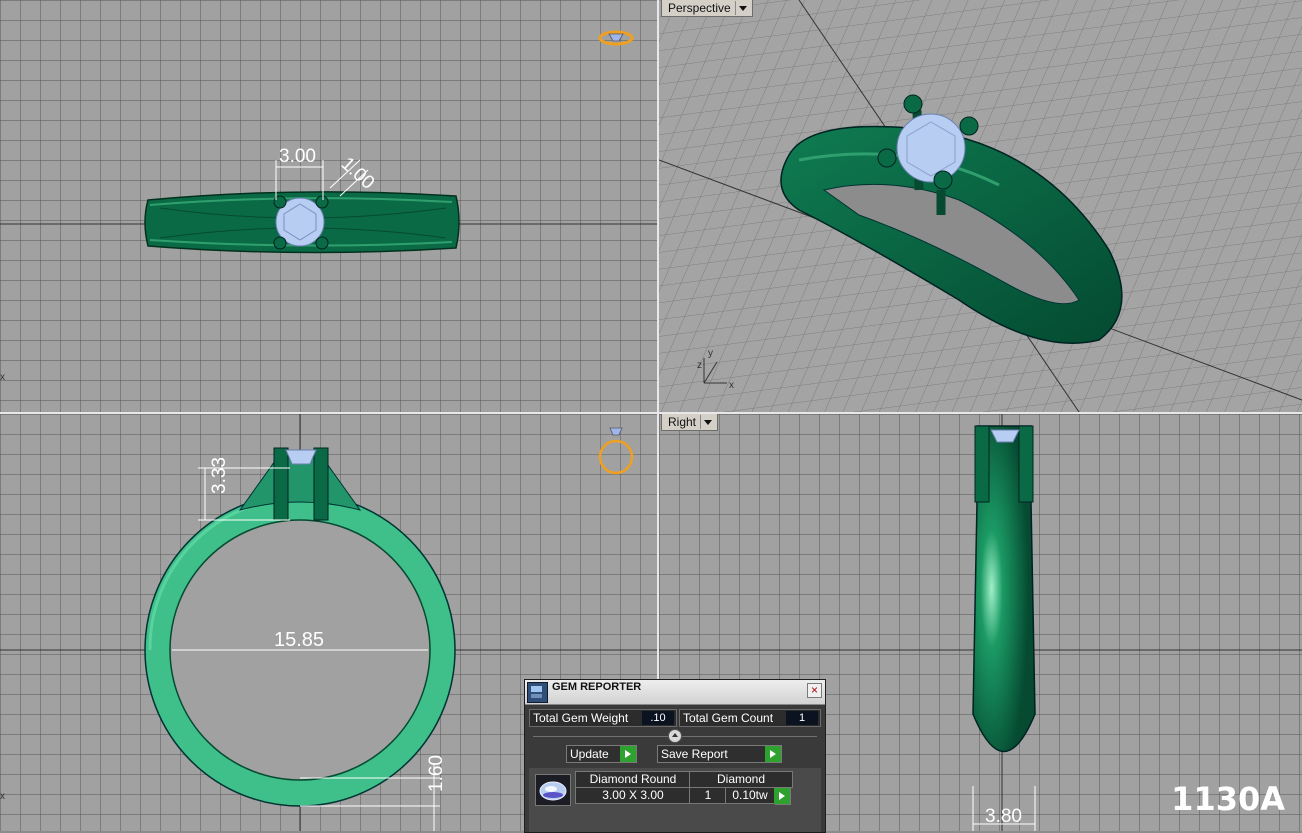 The width and height of the screenshot is (1302, 833). What do you see at coordinates (675, 692) in the screenshot?
I see `gem-reporter-titlebar: GEM REPORTER ×` at bounding box center [675, 692].